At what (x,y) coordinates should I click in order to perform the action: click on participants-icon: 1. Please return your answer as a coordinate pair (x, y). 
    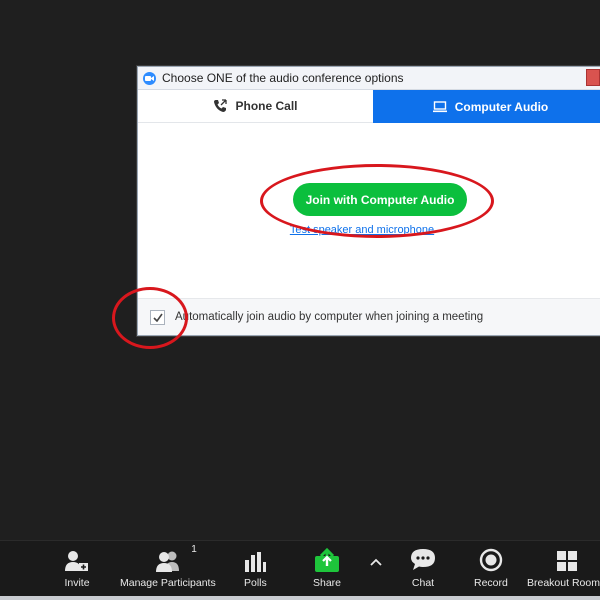
    Looking at the image, I should click on (175, 558).